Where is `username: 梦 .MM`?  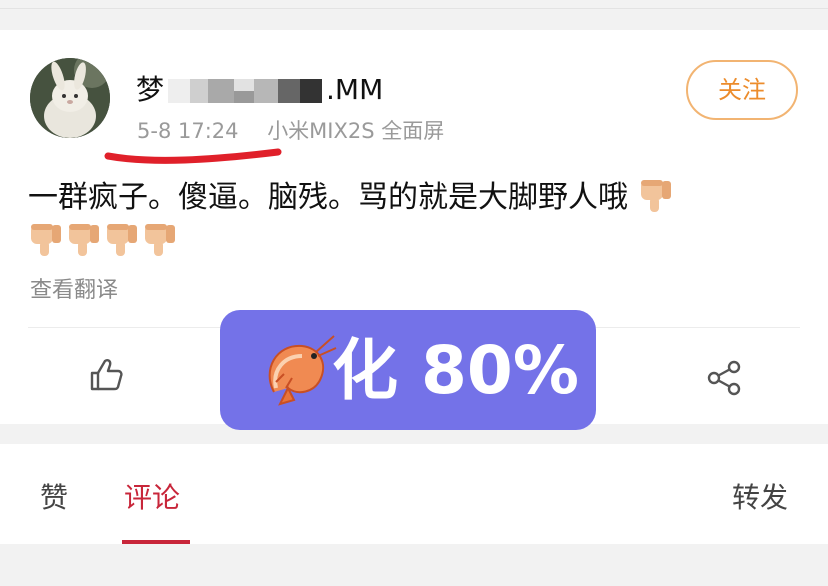 username: 梦 .MM is located at coordinates (259, 88).